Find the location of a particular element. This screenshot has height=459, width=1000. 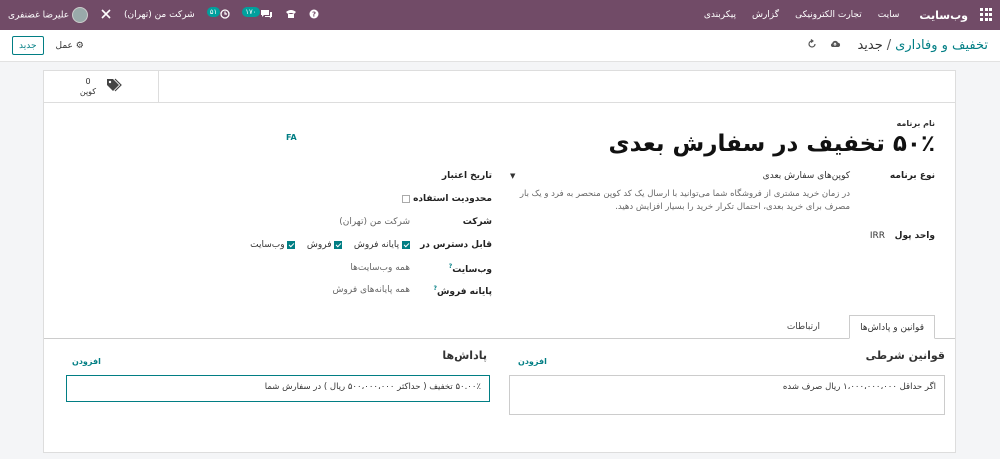

messages-systray: ۱۷۰ is located at coordinates (257, 14).